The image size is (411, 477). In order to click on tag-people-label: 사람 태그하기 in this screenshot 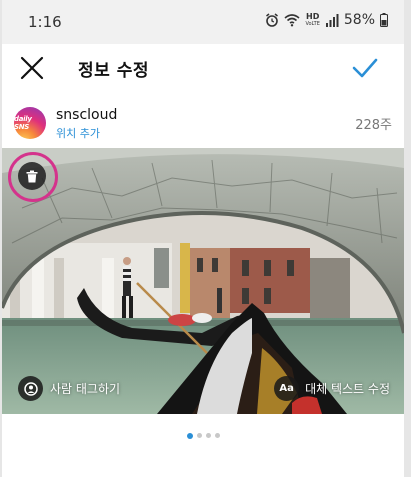, I will do `click(85, 389)`.